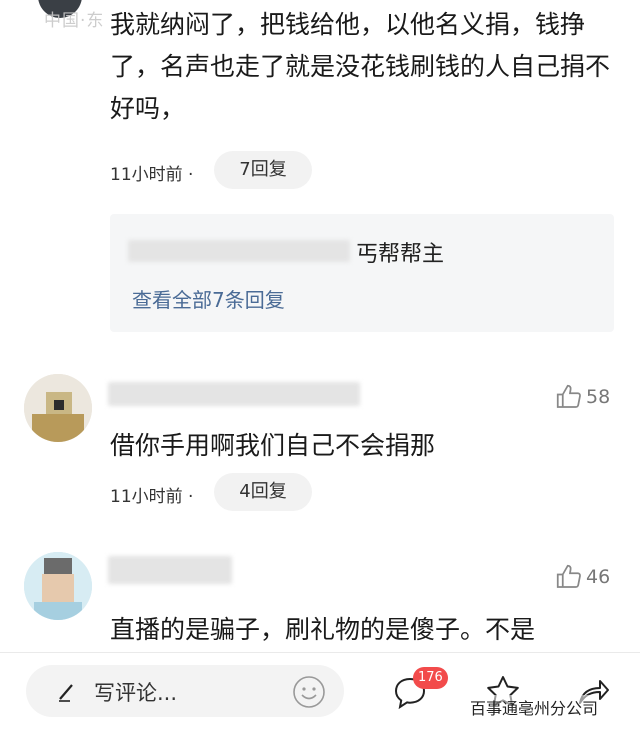  What do you see at coordinates (362, 273) in the screenshot?
I see `reply-preview: 丐帮帮主 查看全部7条回复` at bounding box center [362, 273].